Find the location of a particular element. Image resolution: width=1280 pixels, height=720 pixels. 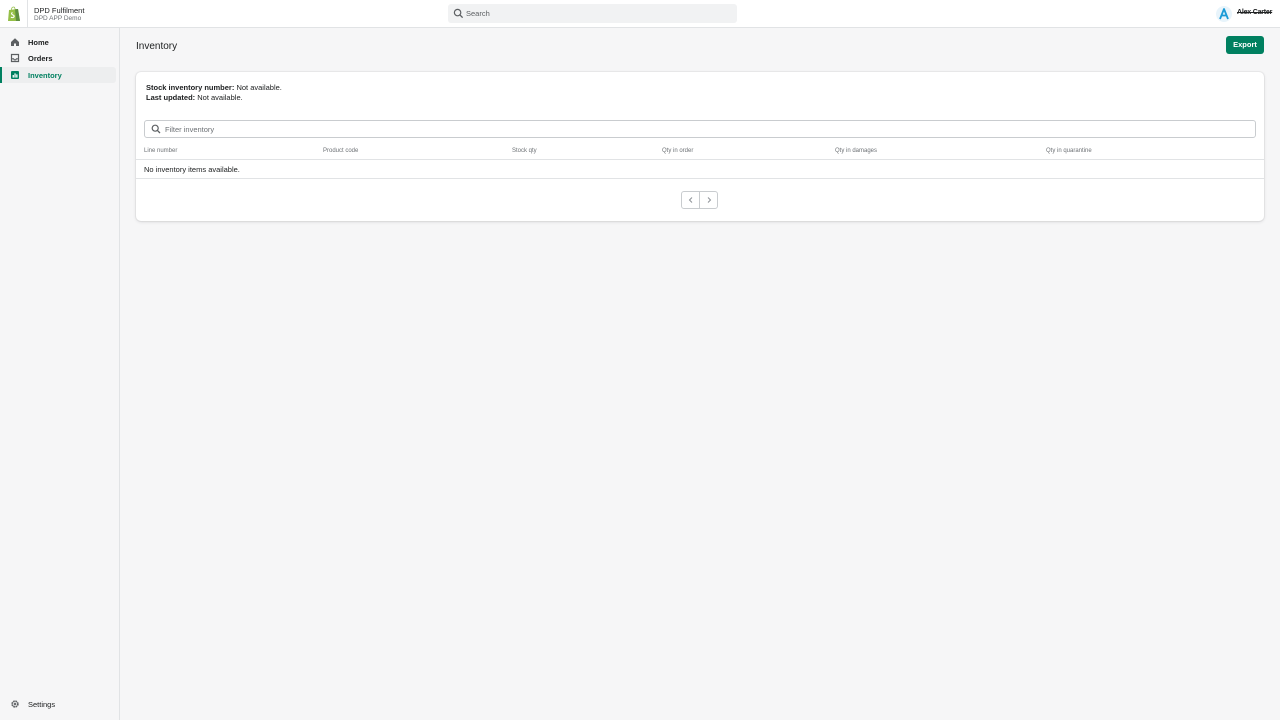

avatar-letter-a-icon is located at coordinates (1224, 14).